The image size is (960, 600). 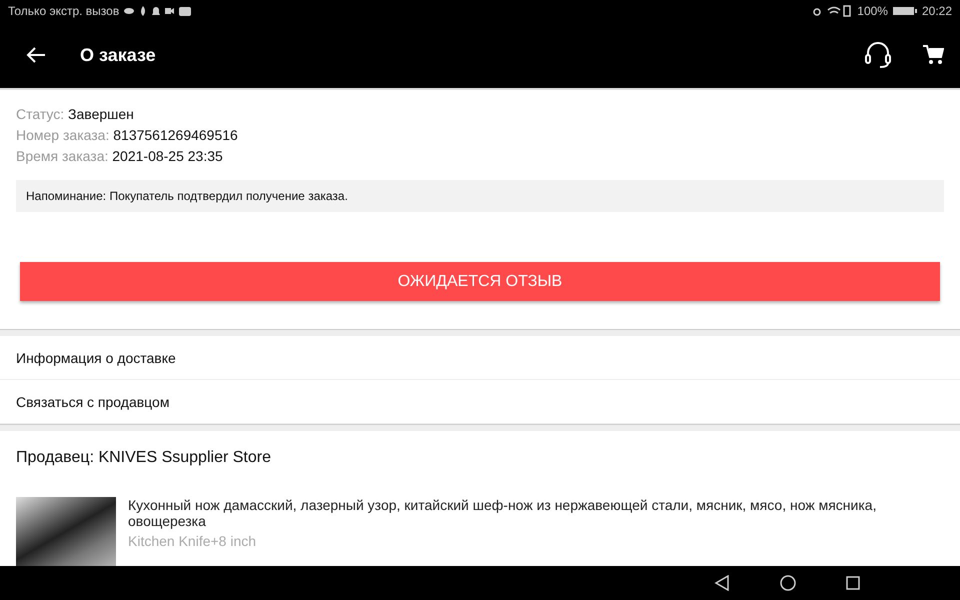 I want to click on cart-icon, so click(x=933, y=55).